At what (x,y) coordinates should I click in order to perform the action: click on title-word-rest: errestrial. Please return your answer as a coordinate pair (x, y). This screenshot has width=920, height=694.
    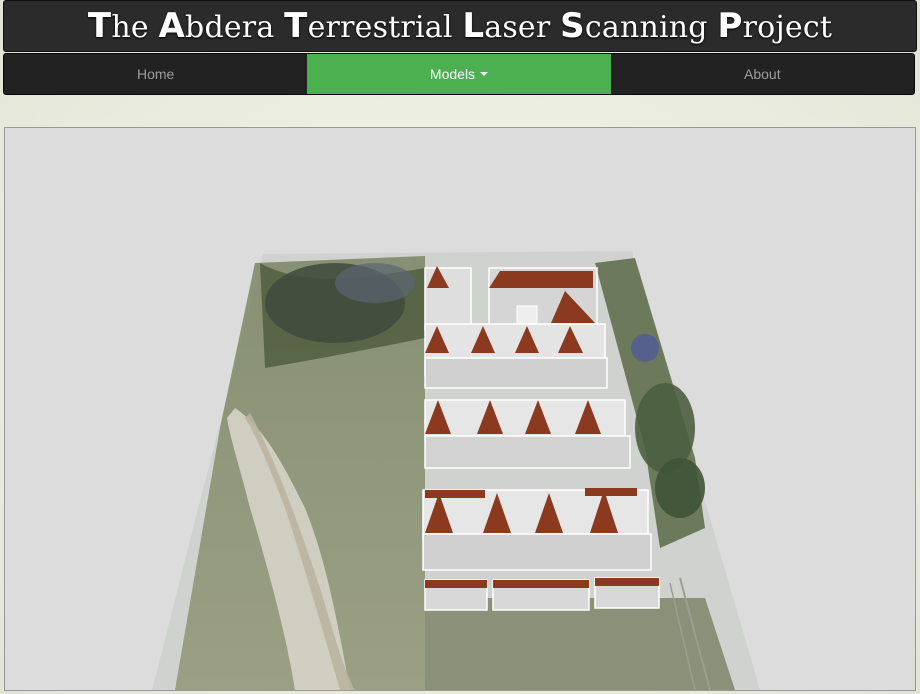
    Looking at the image, I should click on (385, 27).